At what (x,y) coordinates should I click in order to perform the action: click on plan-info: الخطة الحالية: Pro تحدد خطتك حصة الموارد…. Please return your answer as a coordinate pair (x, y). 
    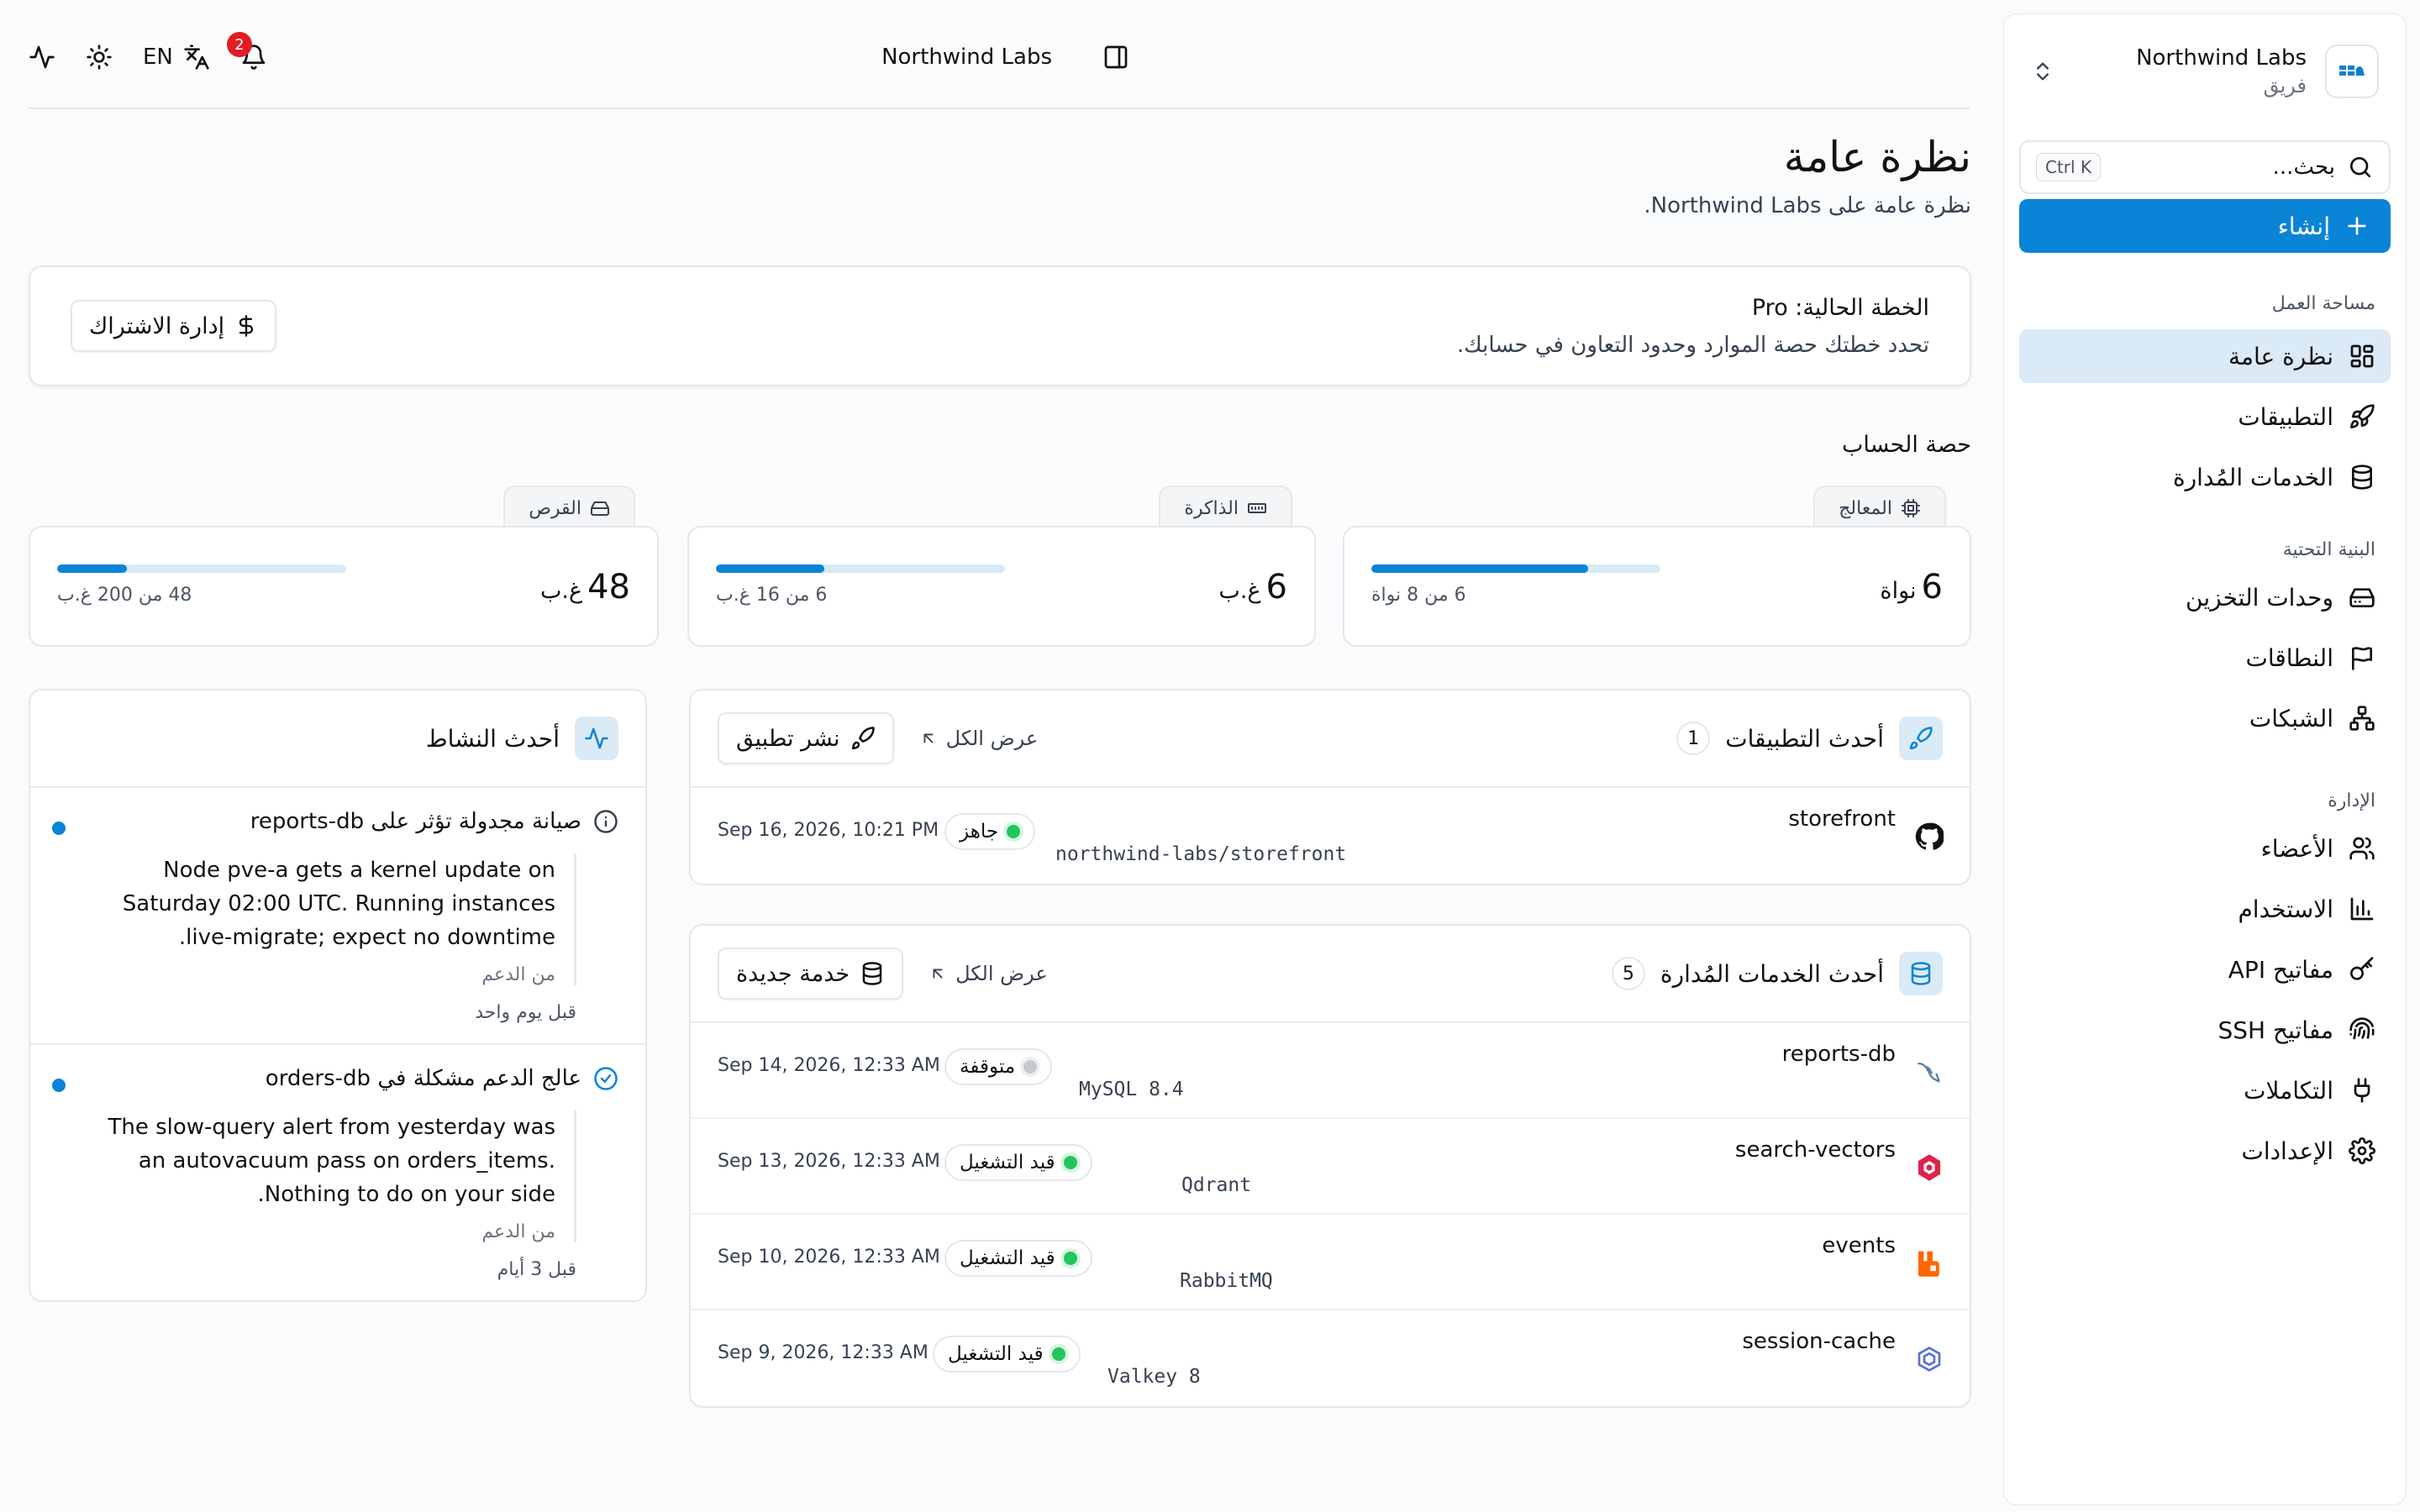
    Looking at the image, I should click on (1103, 326).